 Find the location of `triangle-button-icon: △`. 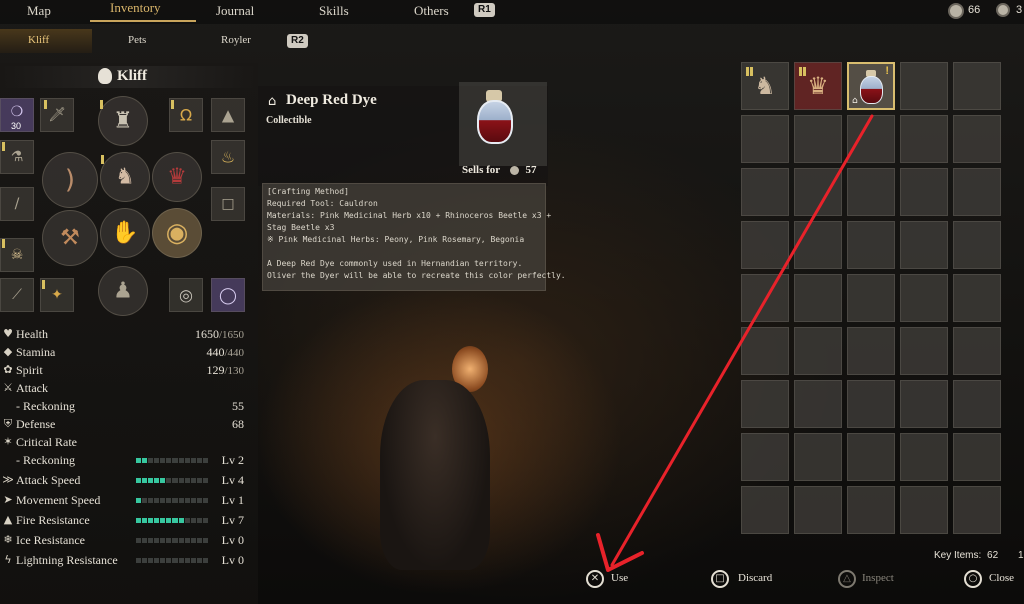

triangle-button-icon: △ is located at coordinates (847, 579).